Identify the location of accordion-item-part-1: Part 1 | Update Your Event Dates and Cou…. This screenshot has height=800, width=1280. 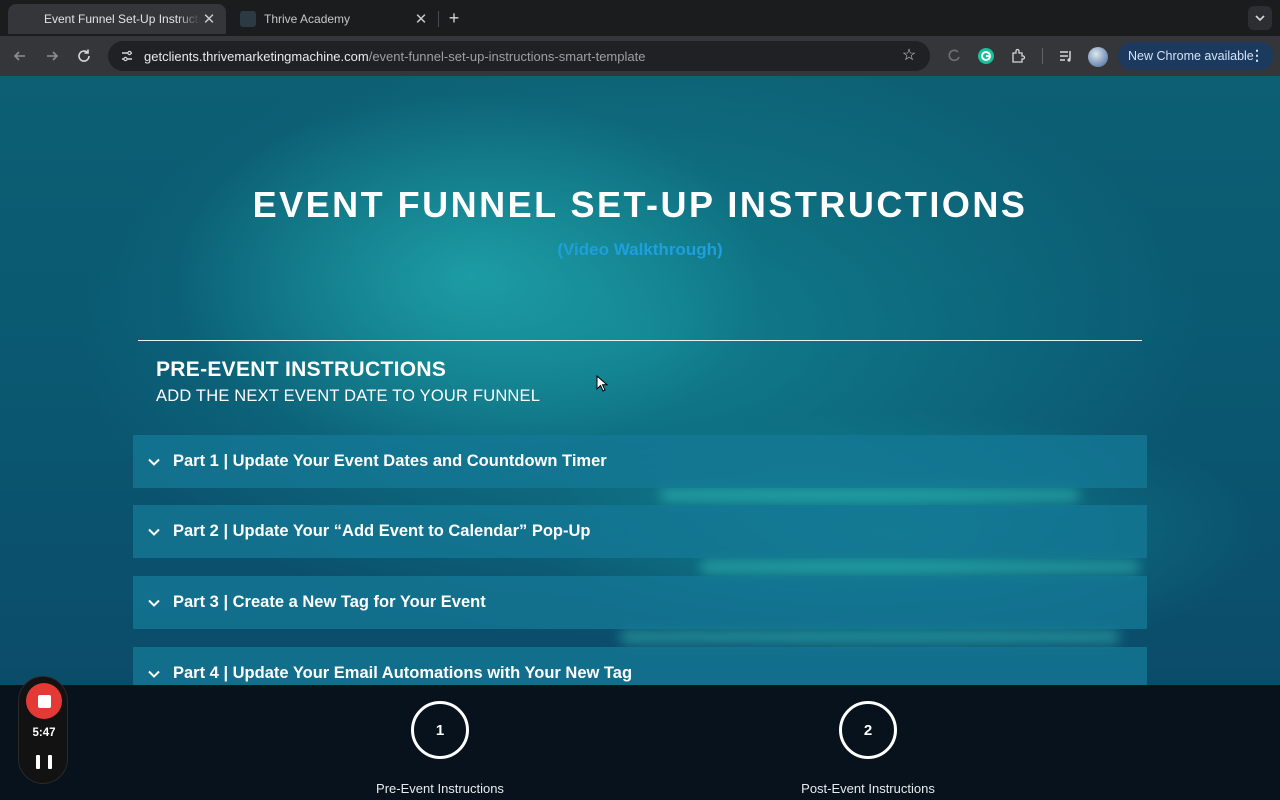
(640, 461).